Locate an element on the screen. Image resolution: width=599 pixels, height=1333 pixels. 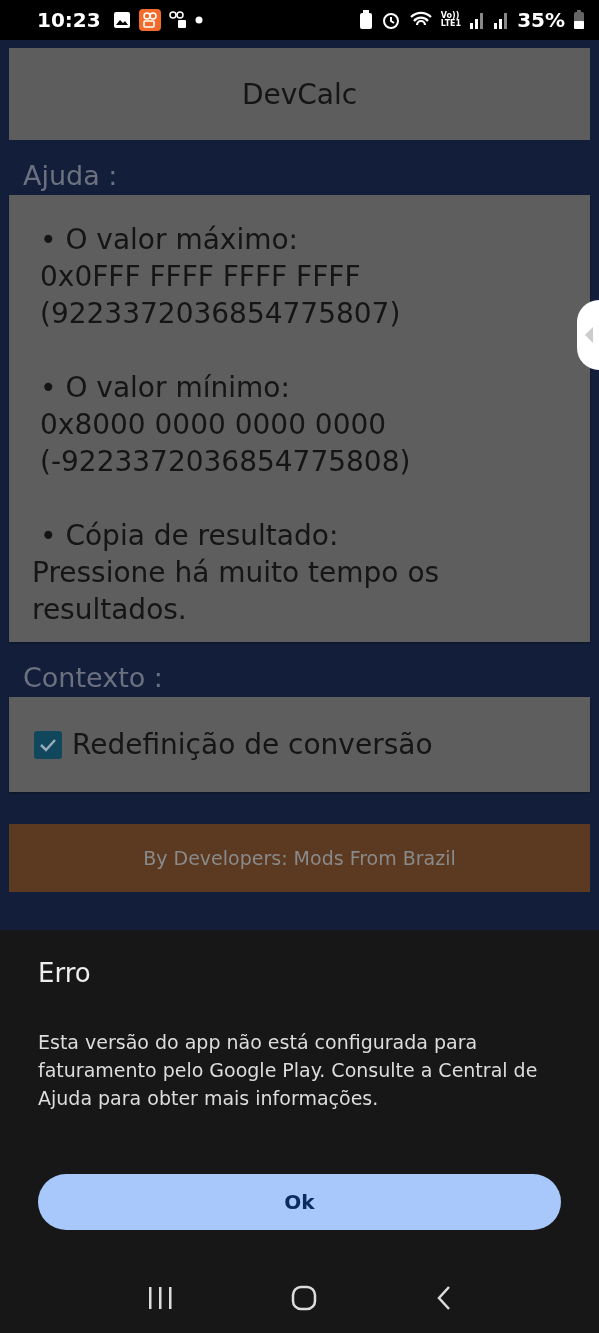
image-icon is located at coordinates (121, 20).